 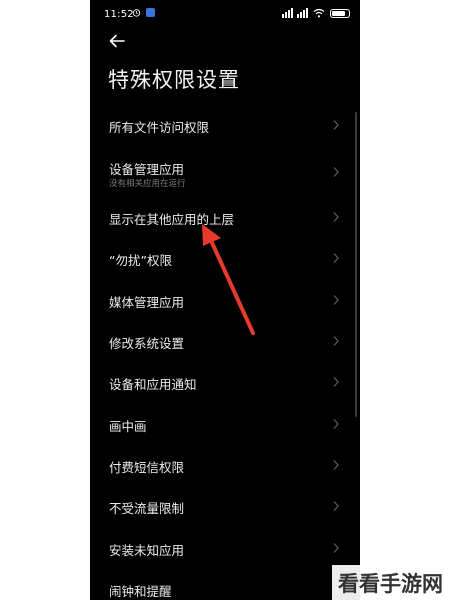 I want to click on settings-item: 修改系统设置, so click(x=225, y=340).